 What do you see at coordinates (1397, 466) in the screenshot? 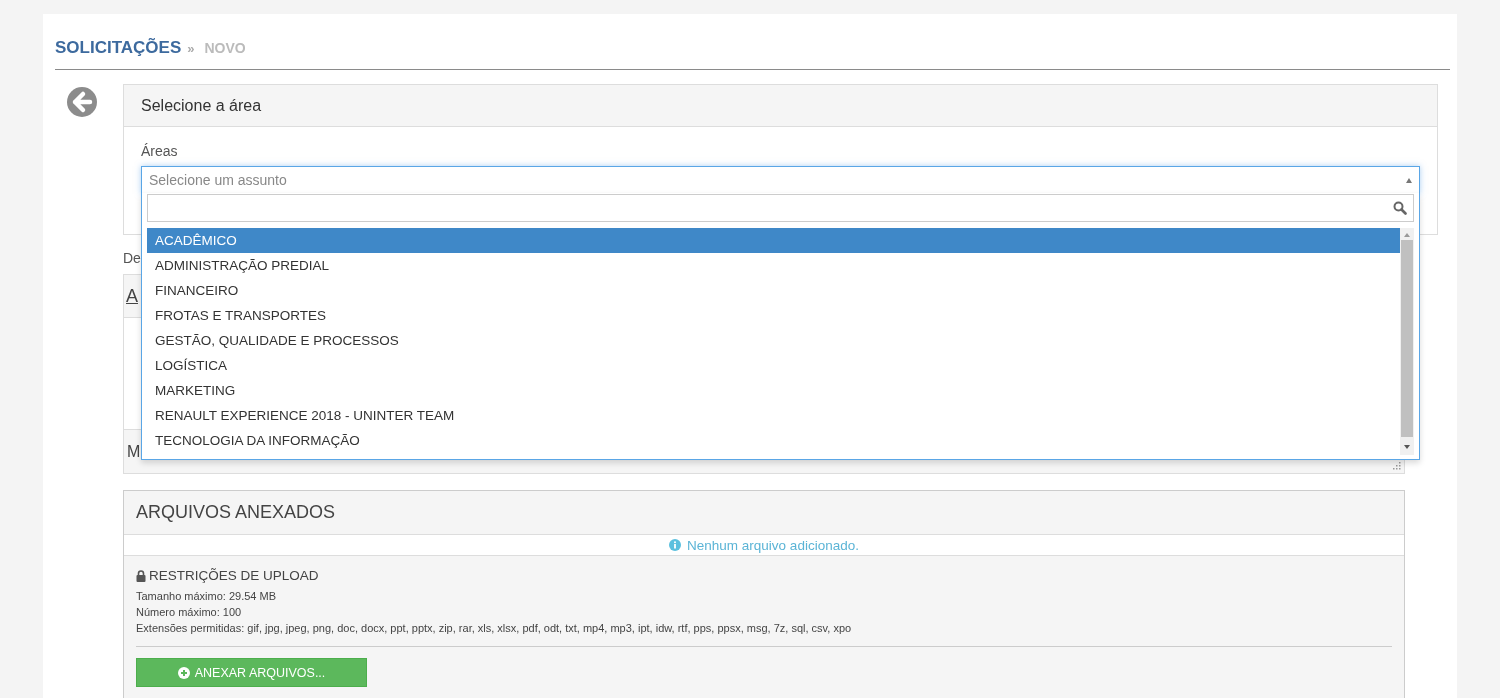
I see `resize-grip-icon` at bounding box center [1397, 466].